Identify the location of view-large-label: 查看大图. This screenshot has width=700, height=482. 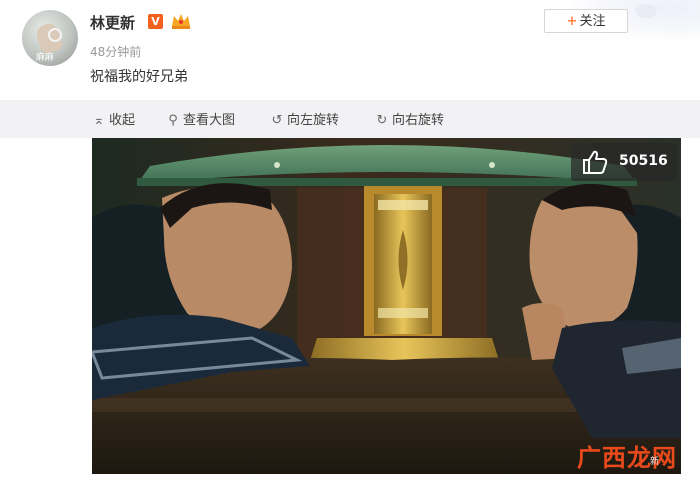
(209, 120).